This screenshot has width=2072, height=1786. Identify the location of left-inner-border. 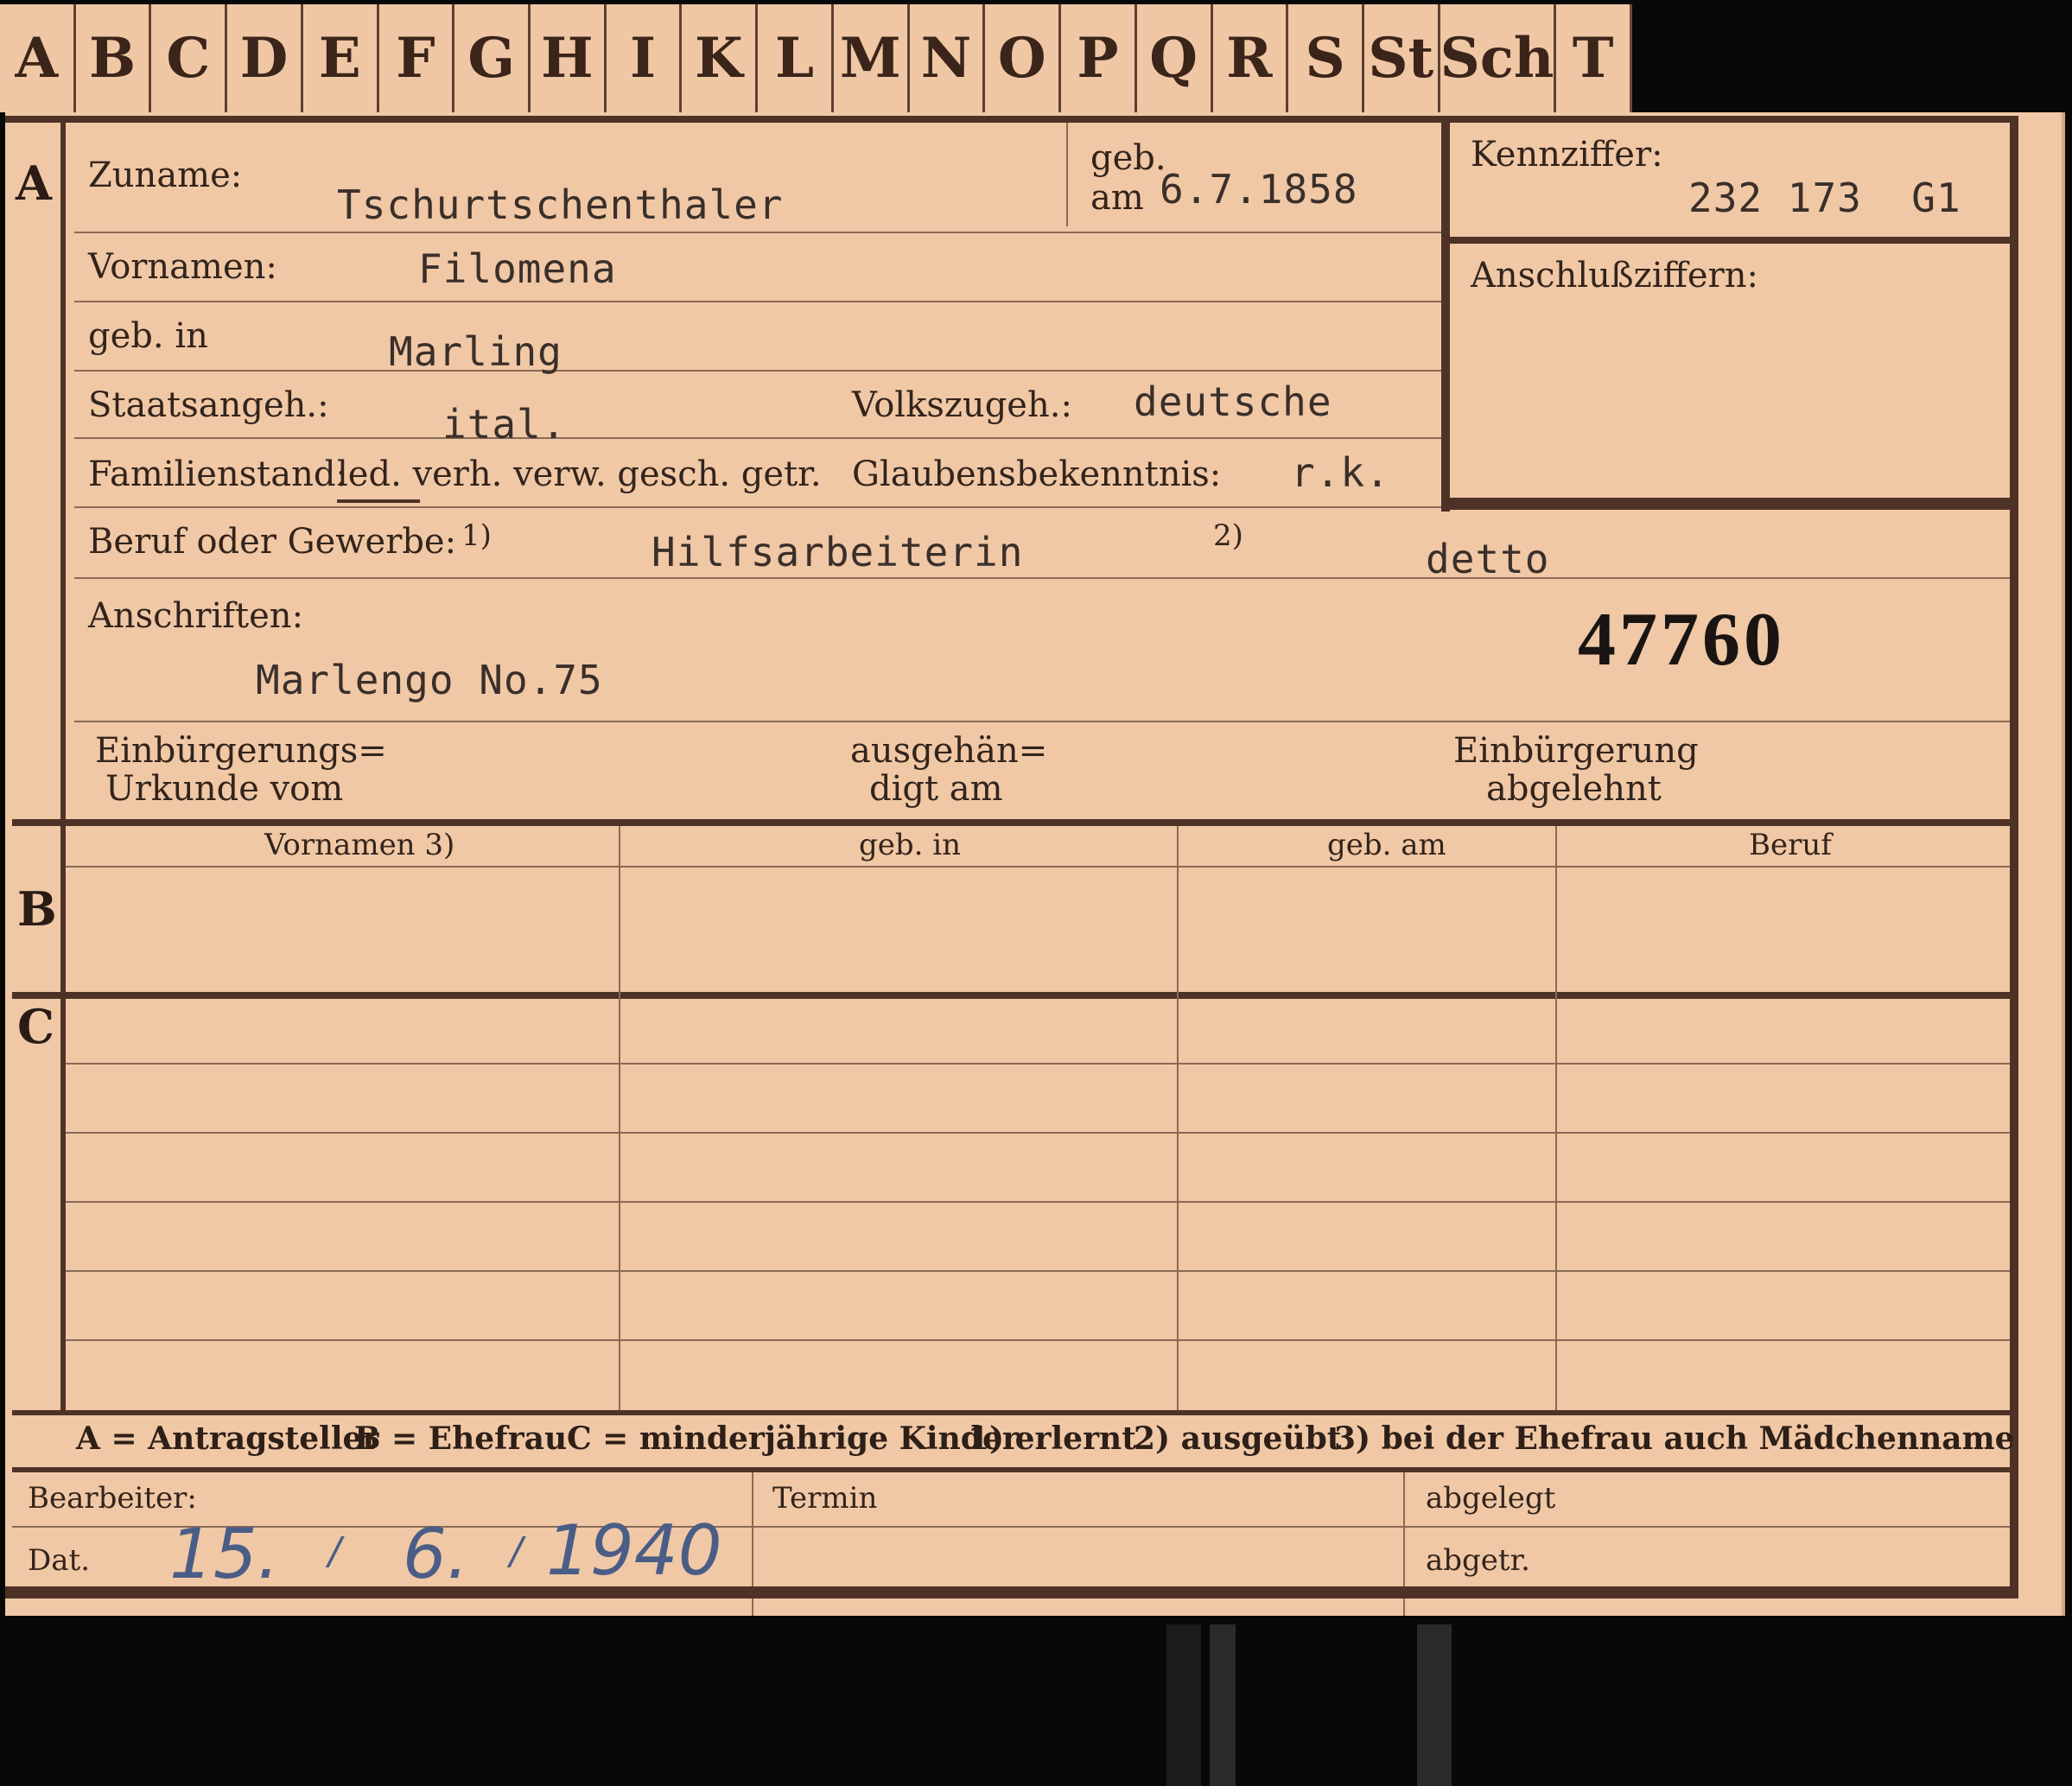
(63, 767).